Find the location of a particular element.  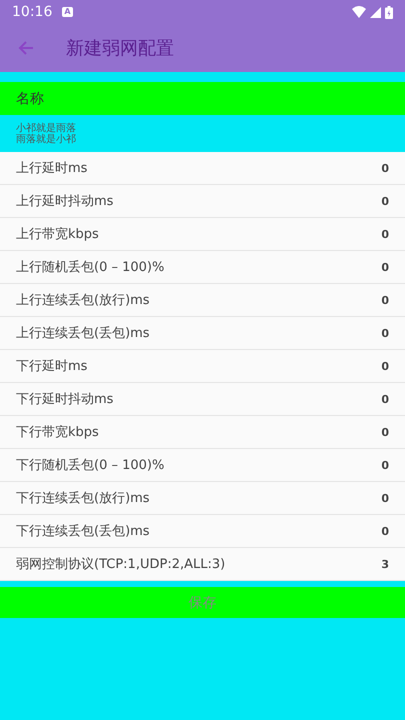

field-label: 上行随机丢包(0 – 100)% is located at coordinates (90, 267).